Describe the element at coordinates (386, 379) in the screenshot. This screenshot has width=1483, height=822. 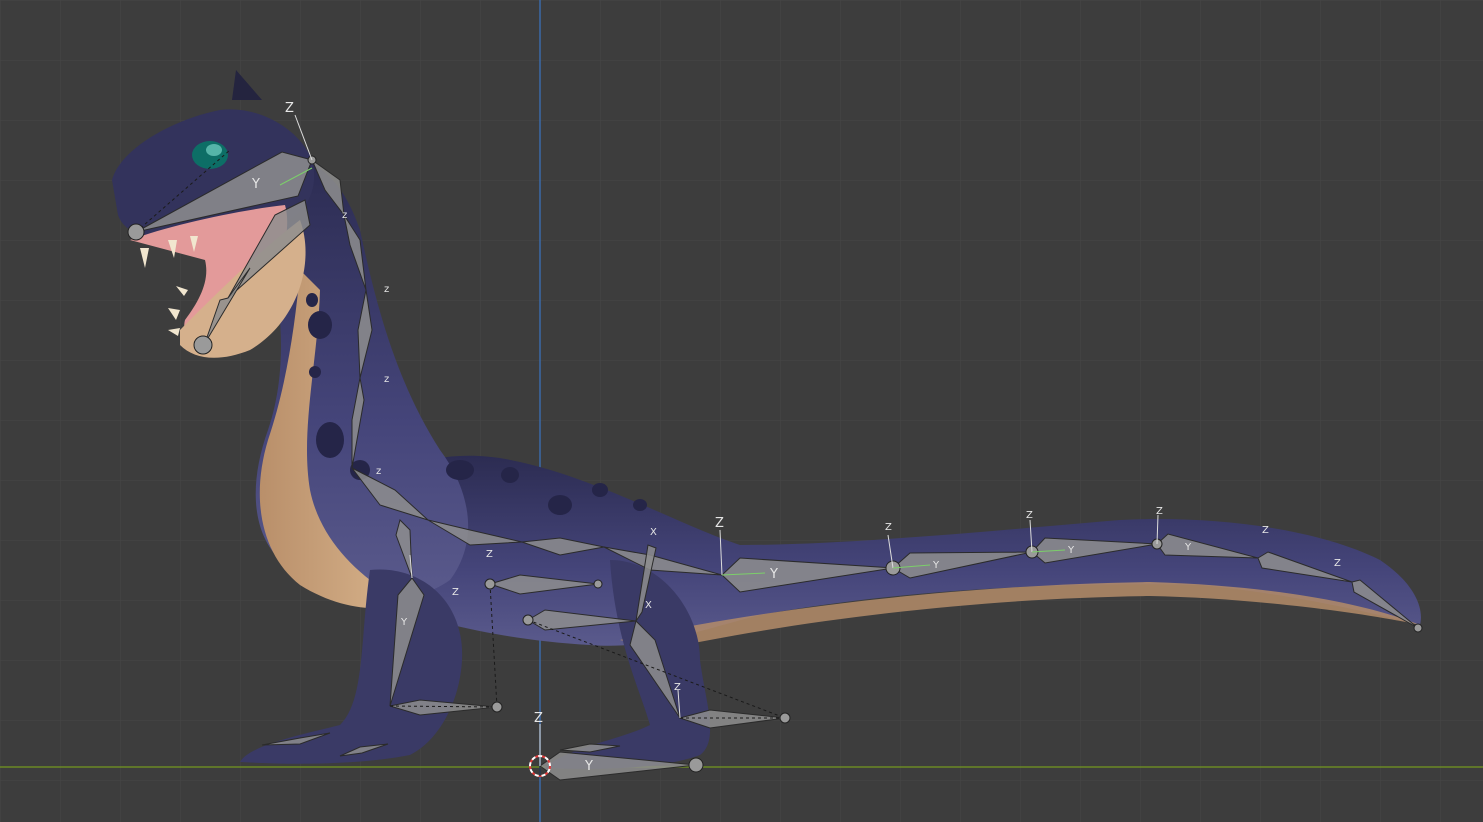
I see `axis-label-small-z-neck-3: z` at that location.